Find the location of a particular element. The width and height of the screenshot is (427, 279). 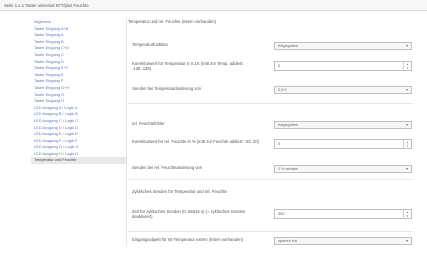

sidebar-item-led-c: LED Ausgang C / Logik C is located at coordinates (78, 121).